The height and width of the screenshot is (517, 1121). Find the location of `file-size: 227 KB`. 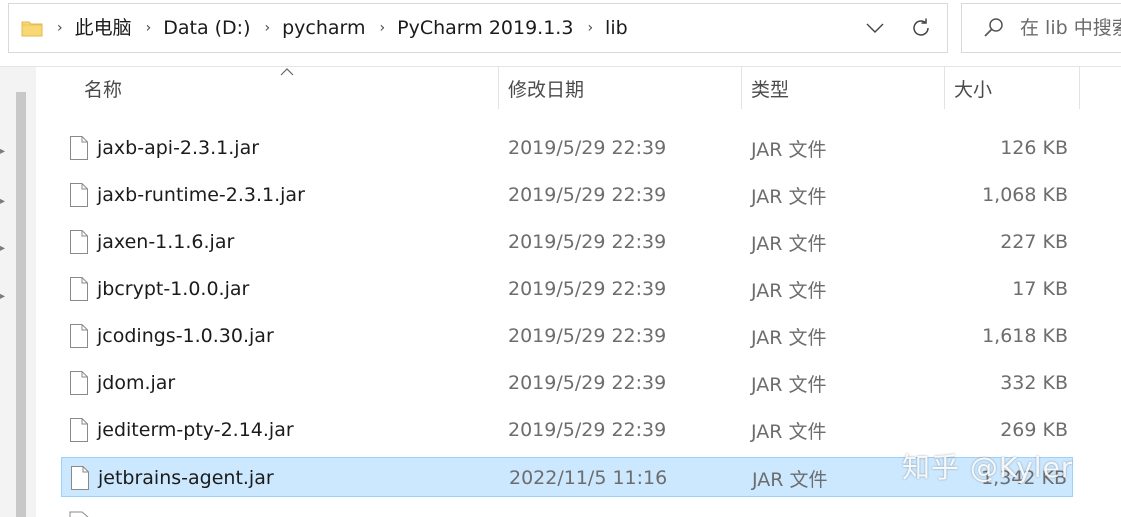

file-size: 227 KB is located at coordinates (1034, 242).